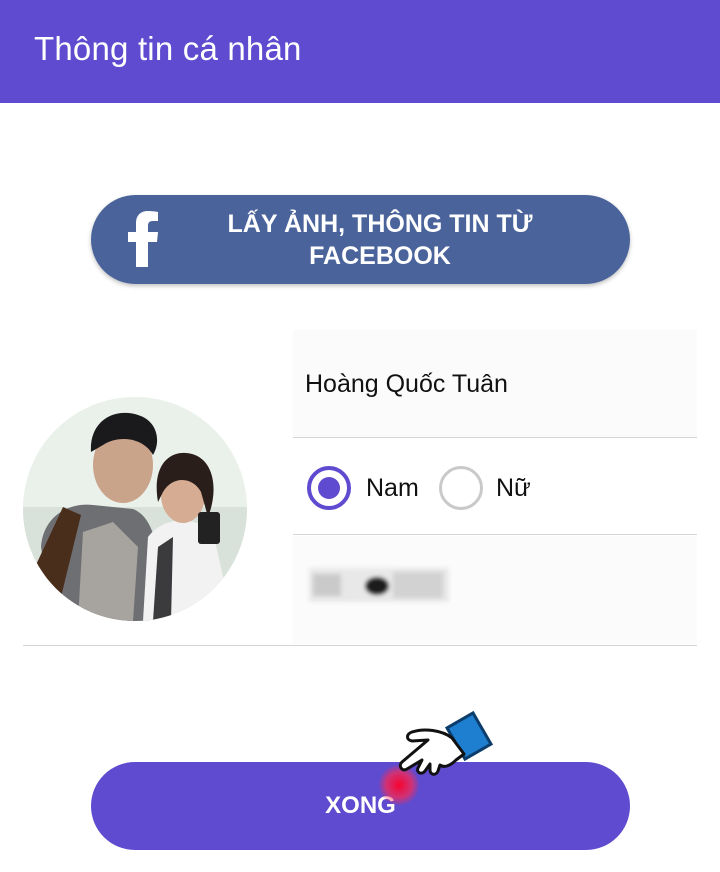 This screenshot has width=720, height=872. What do you see at coordinates (379, 585) in the screenshot?
I see `blurred-birthdate-value` at bounding box center [379, 585].